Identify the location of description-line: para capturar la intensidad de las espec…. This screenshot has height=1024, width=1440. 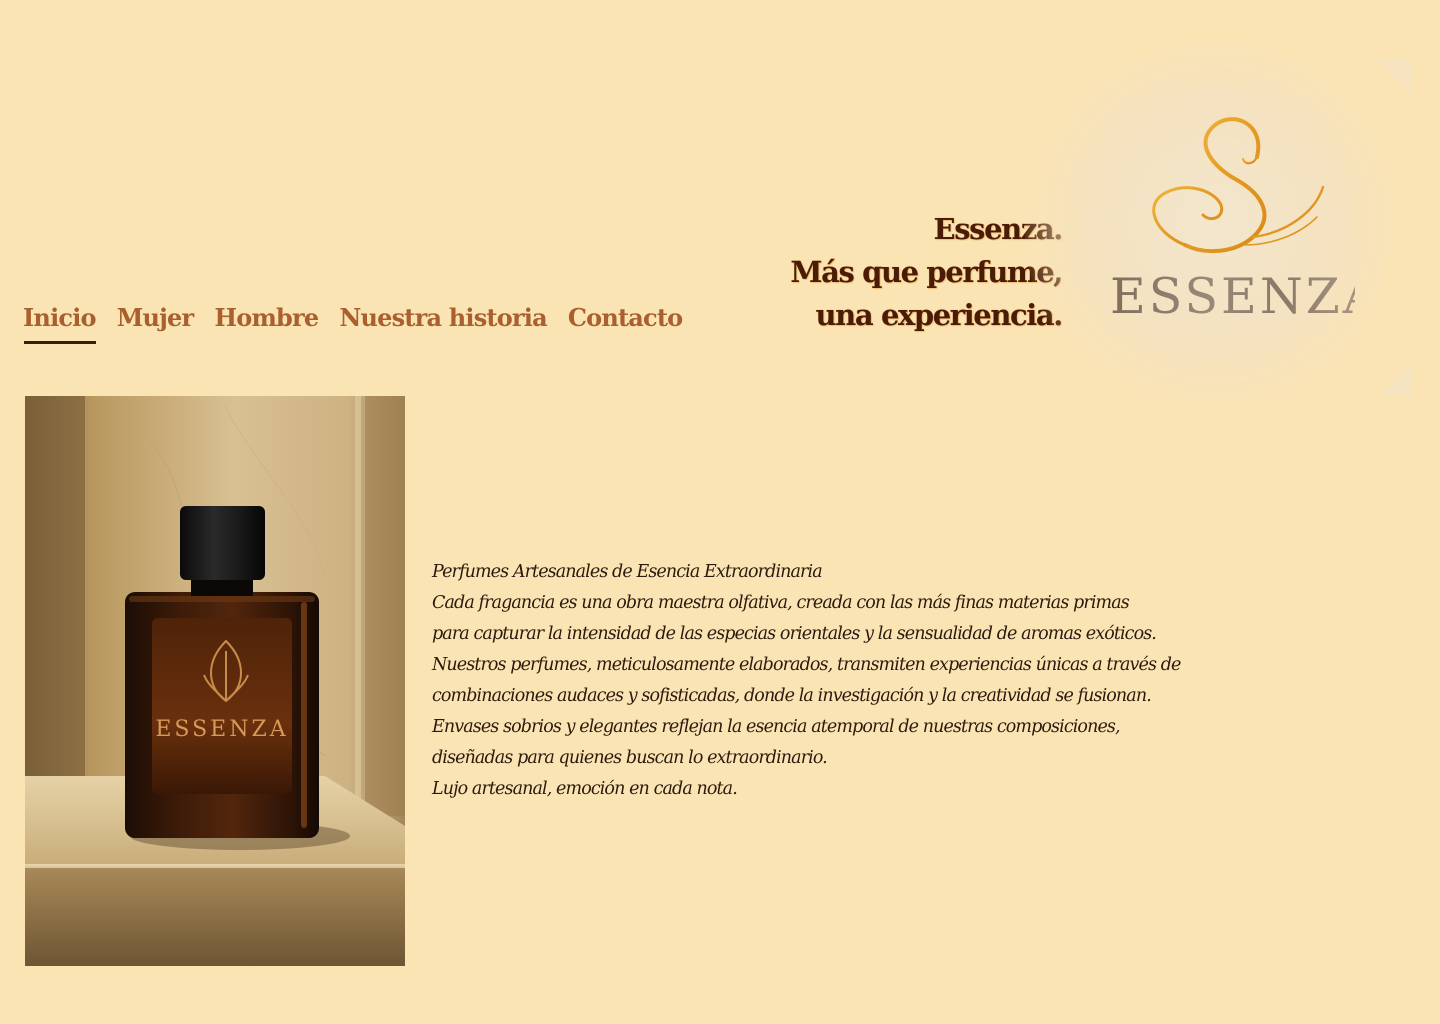
(794, 634).